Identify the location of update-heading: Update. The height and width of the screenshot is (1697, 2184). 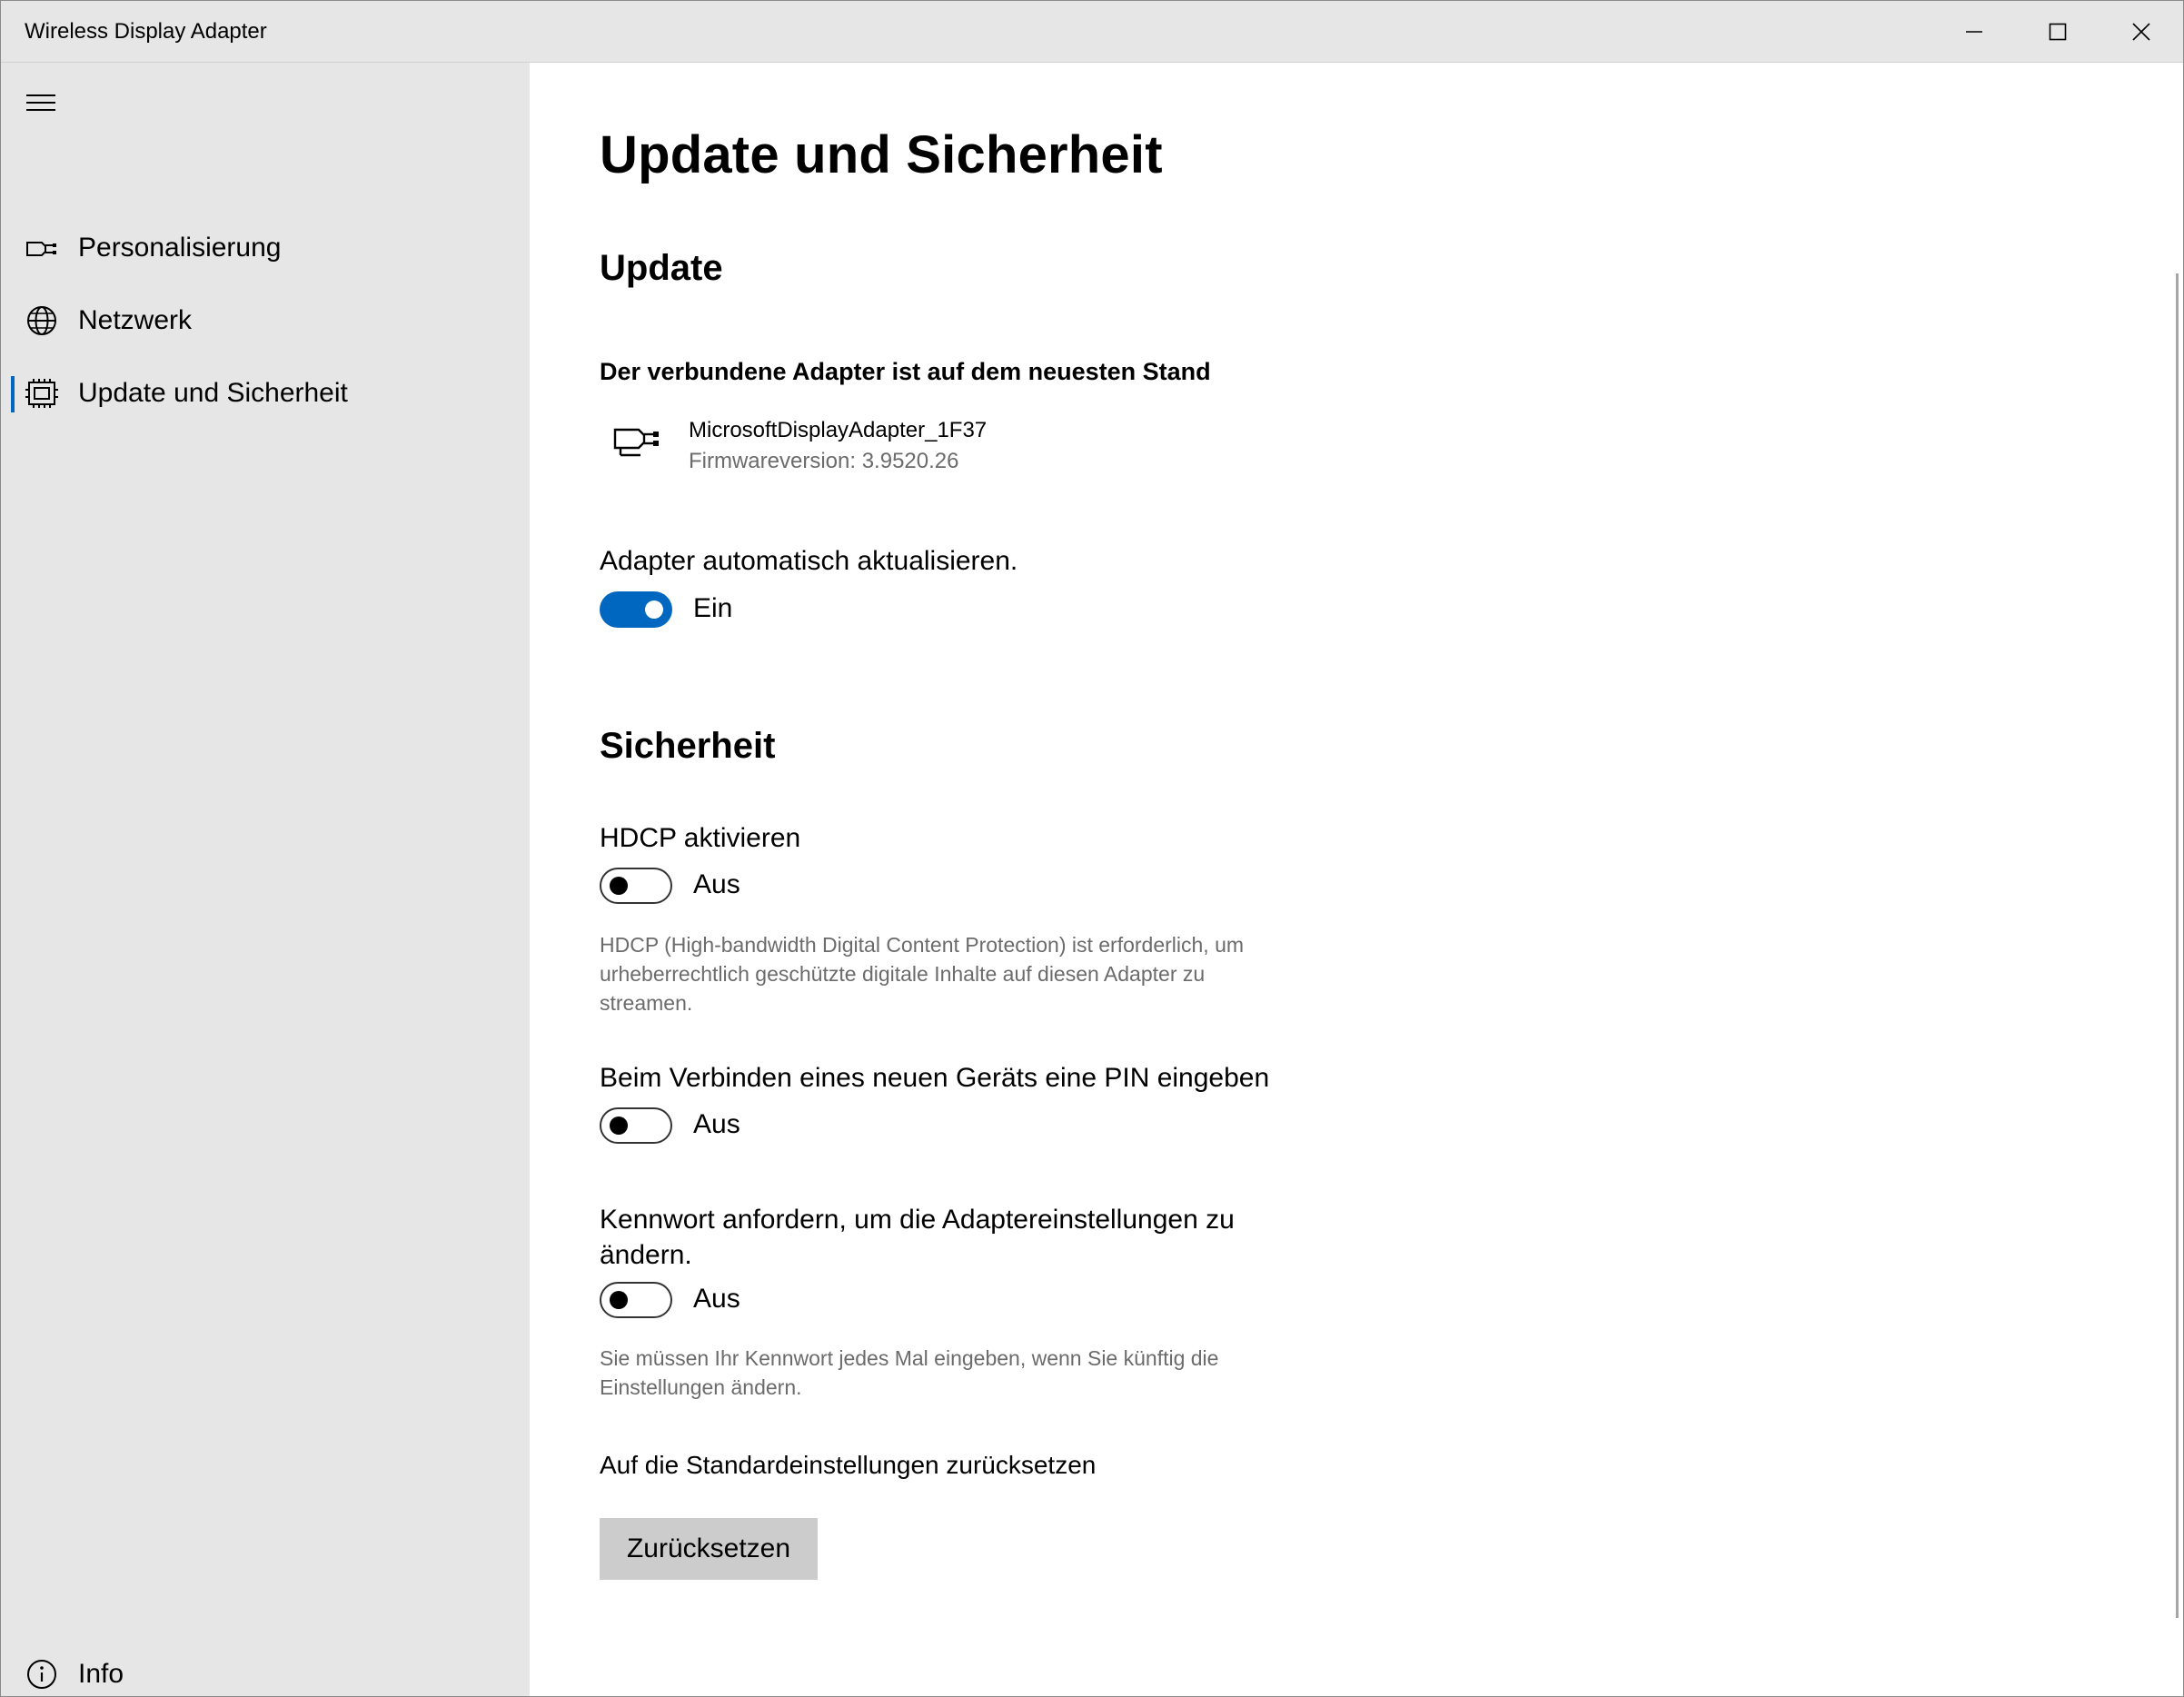
(662, 268).